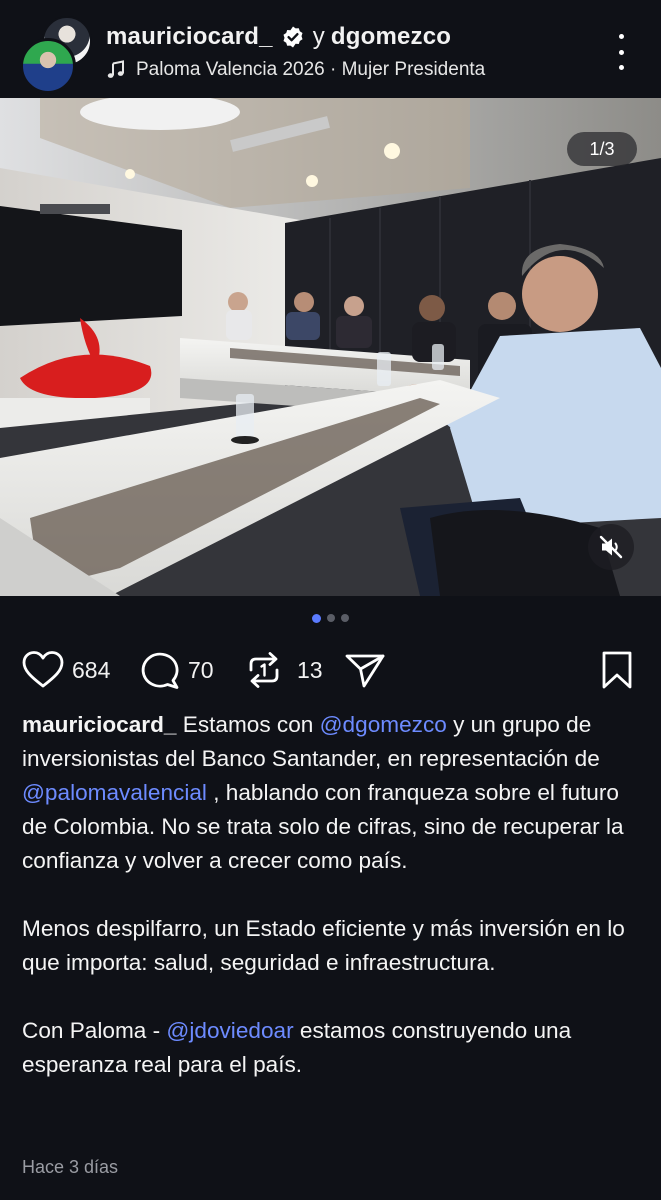  What do you see at coordinates (316, 618) in the screenshot?
I see `carousel-dot-active` at bounding box center [316, 618].